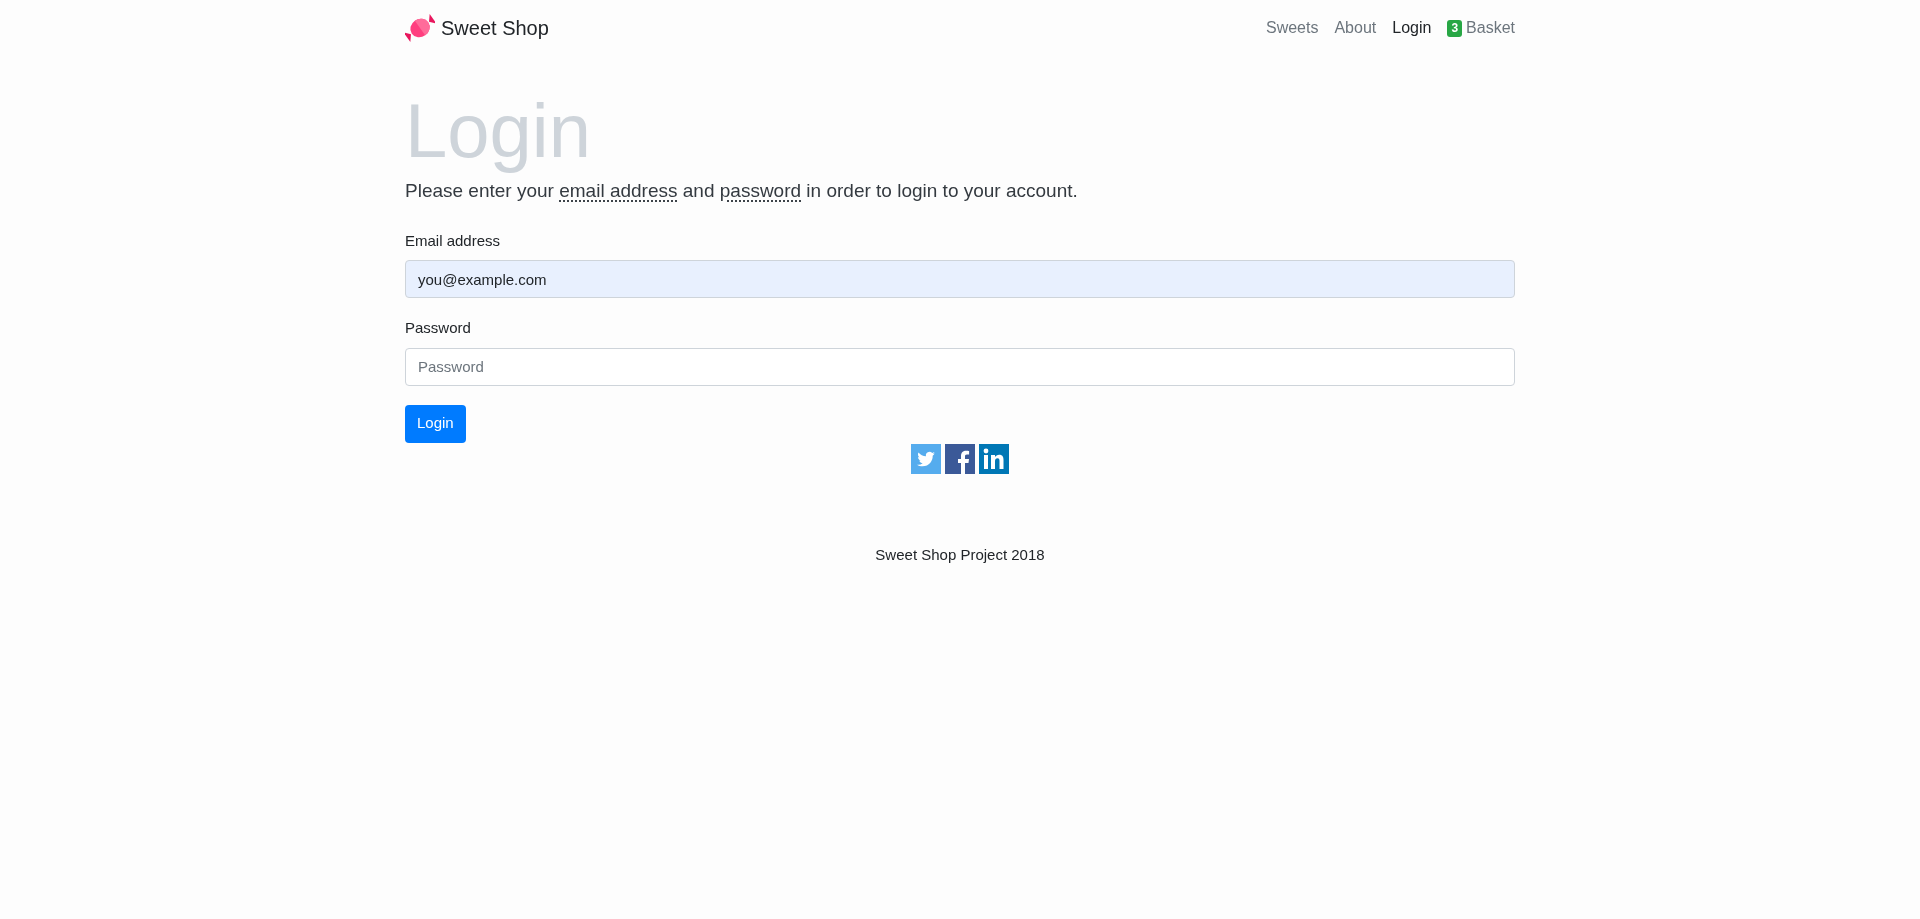  What do you see at coordinates (960, 279) in the screenshot?
I see `input-field: you@example.com` at bounding box center [960, 279].